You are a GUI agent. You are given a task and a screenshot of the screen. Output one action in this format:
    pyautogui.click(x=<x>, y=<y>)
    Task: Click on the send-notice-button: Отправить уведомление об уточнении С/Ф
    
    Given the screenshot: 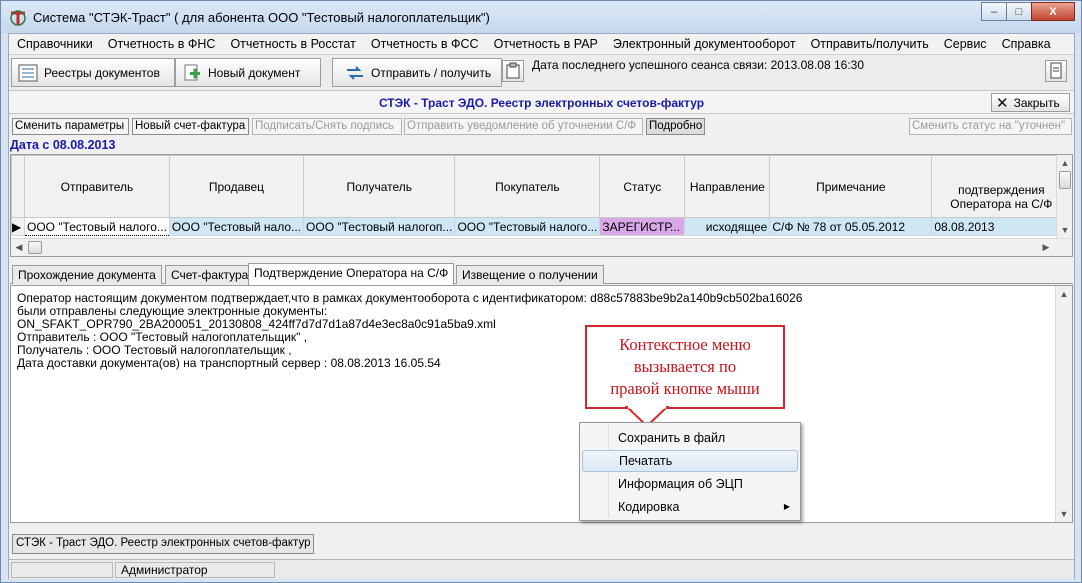 What is the action you would take?
    pyautogui.click(x=523, y=126)
    